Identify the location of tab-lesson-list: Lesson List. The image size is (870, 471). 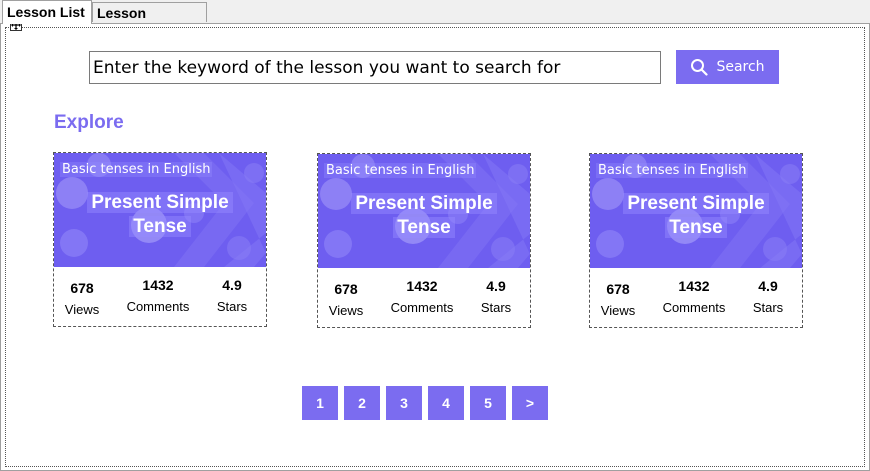
(47, 12).